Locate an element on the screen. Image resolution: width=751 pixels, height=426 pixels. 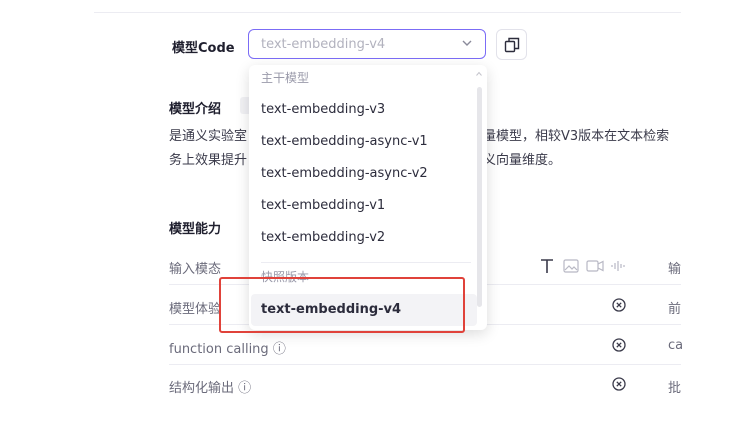
option-text-embedding-v2: text-embedding-v2 is located at coordinates (323, 237).